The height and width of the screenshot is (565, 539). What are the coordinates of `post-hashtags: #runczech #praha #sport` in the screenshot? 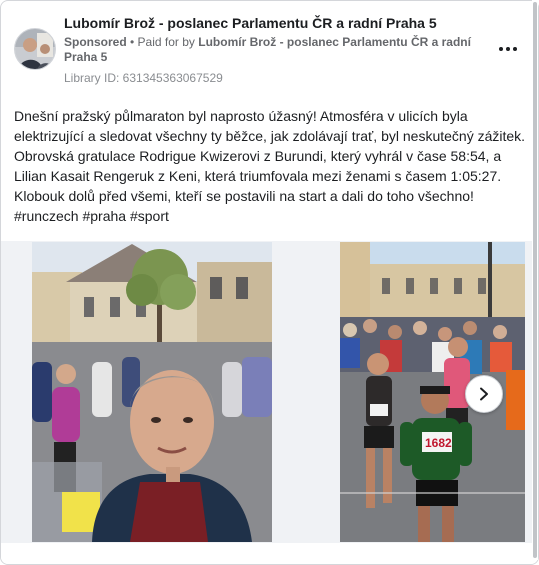 It's located at (91, 216).